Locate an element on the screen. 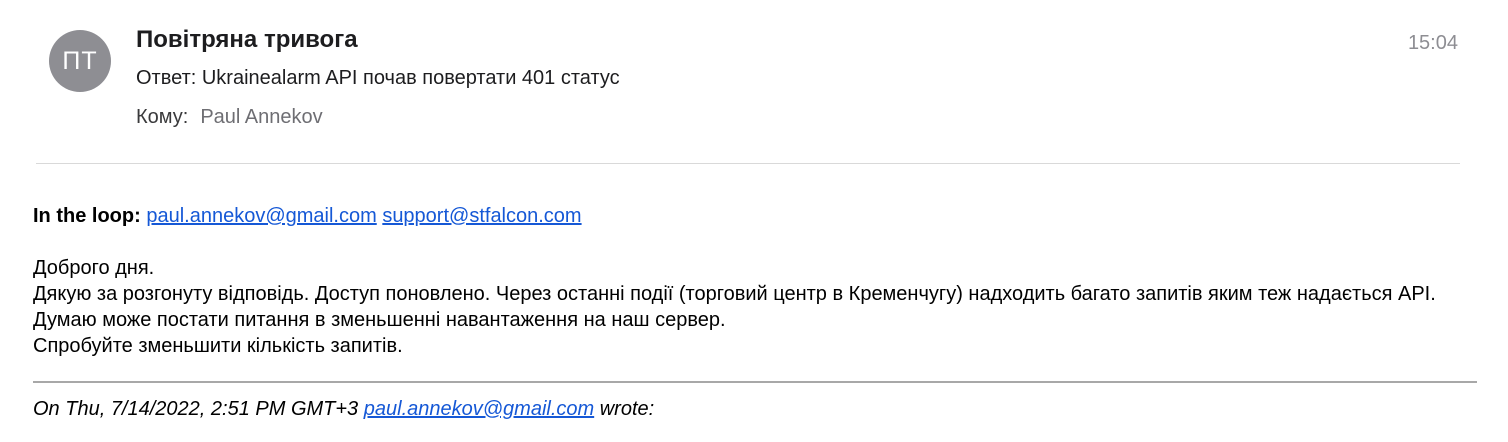 This screenshot has width=1508, height=442. quote-suffix: wrote: is located at coordinates (627, 409).